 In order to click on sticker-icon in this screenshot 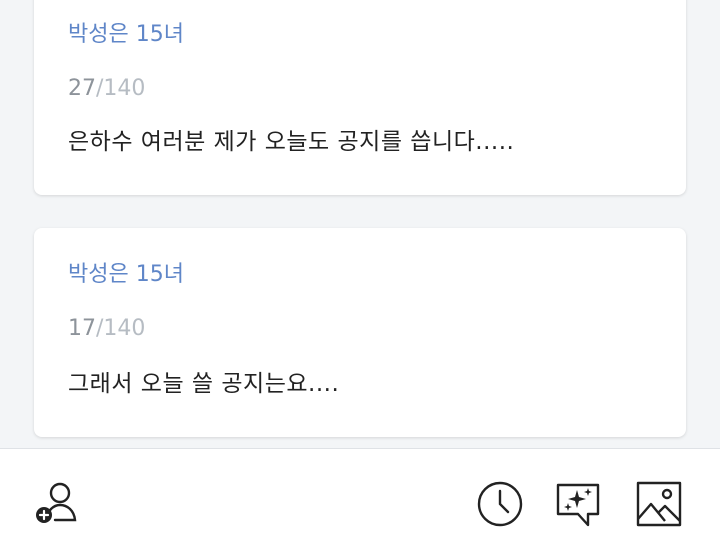, I will do `click(578, 504)`.